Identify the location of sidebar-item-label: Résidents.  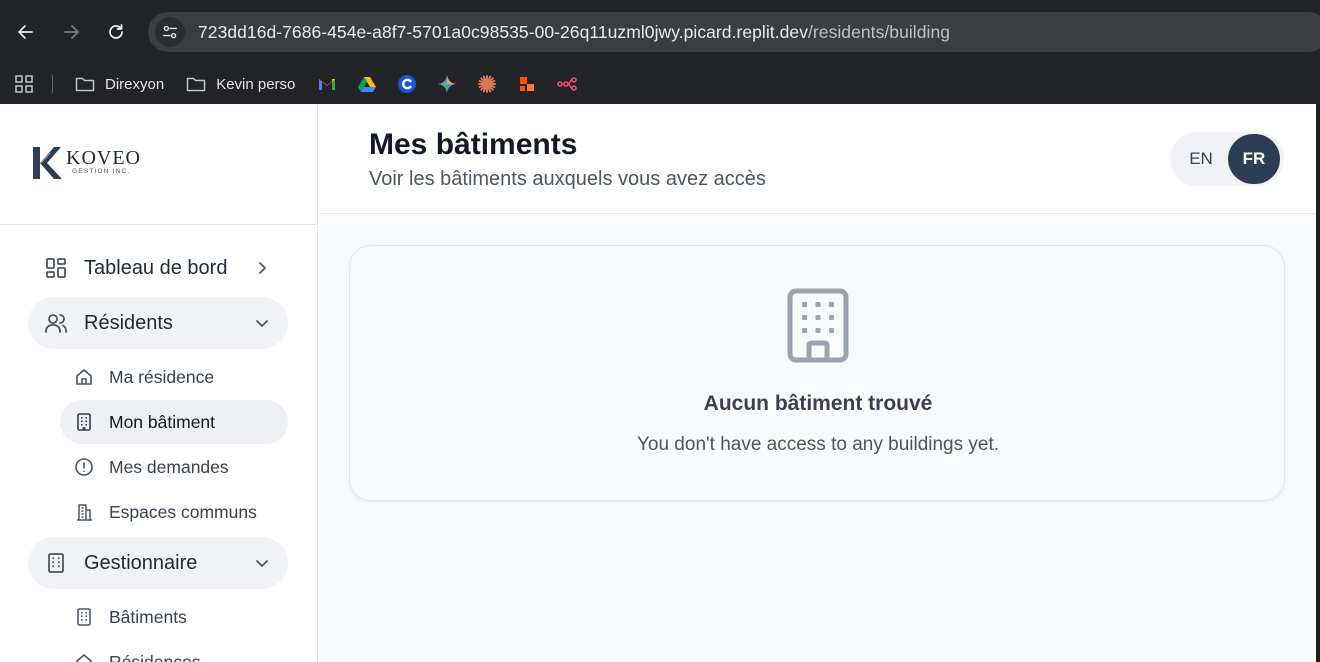
(128, 322).